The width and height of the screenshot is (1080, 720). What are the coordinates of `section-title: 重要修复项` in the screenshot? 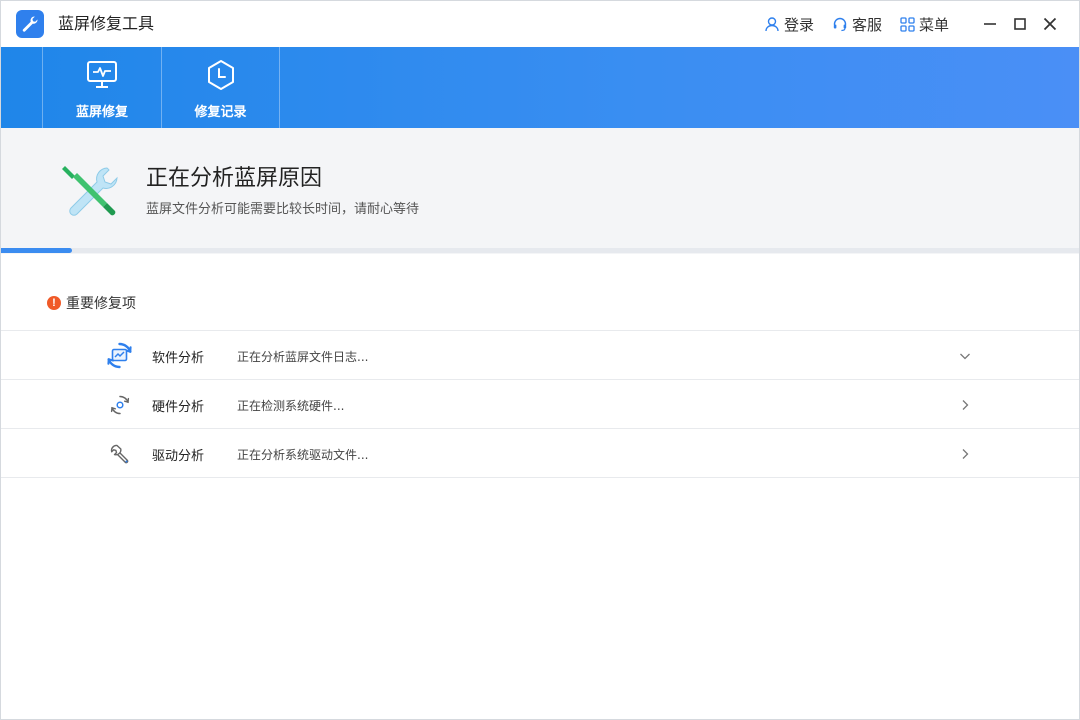 It's located at (101, 304).